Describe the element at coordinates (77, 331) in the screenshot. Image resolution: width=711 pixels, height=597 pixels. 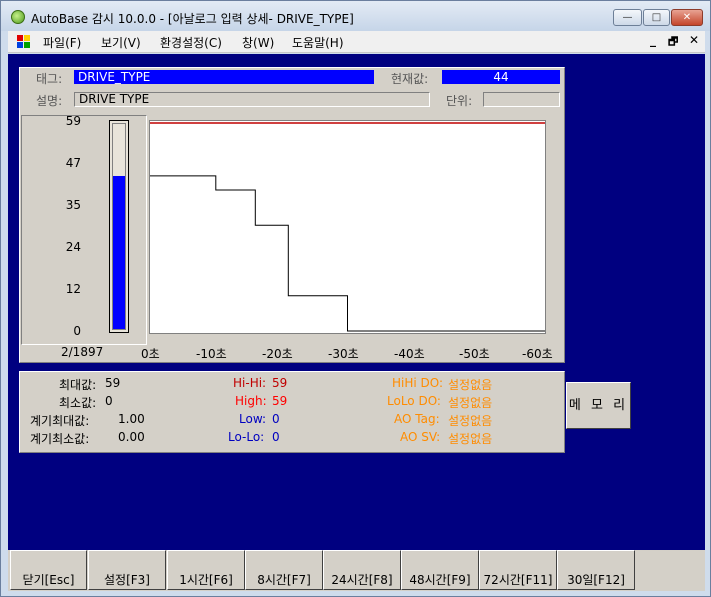
I see `gauge-tick: 0` at that location.